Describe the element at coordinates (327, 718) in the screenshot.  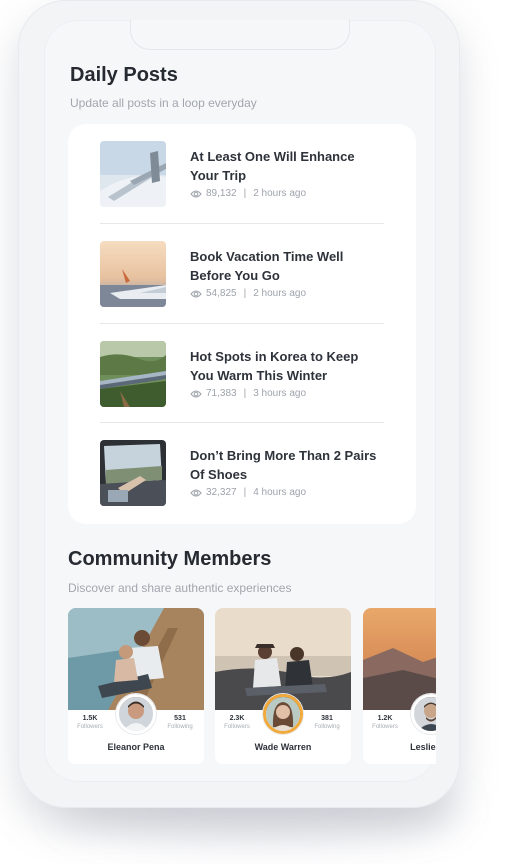
I see `following-count: 381` at that location.